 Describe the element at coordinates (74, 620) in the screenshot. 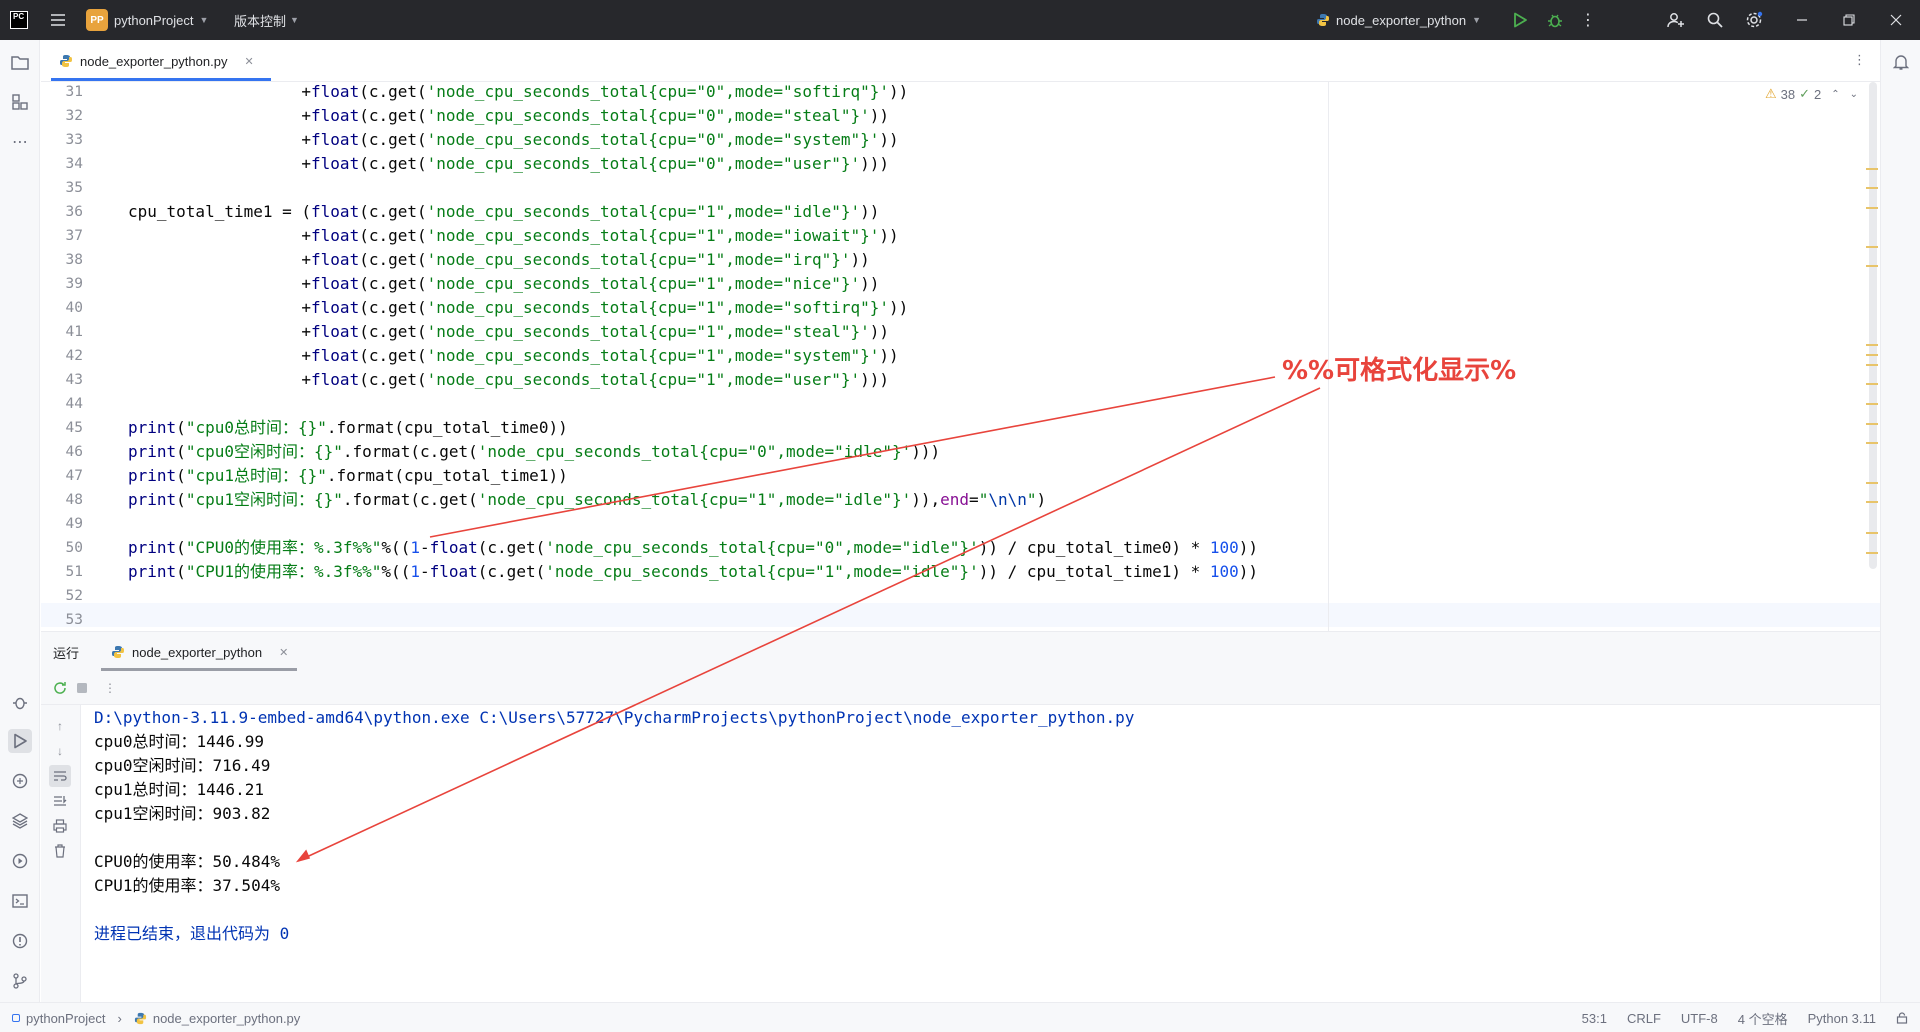

I see `line-number: 53` at that location.